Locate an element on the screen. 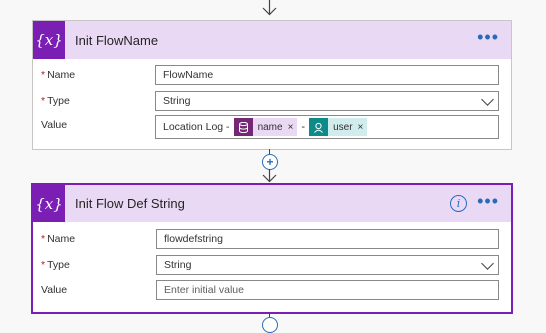 Image resolution: width=546 pixels, height=333 pixels. card-title: Init Flow Def String is located at coordinates (130, 203).